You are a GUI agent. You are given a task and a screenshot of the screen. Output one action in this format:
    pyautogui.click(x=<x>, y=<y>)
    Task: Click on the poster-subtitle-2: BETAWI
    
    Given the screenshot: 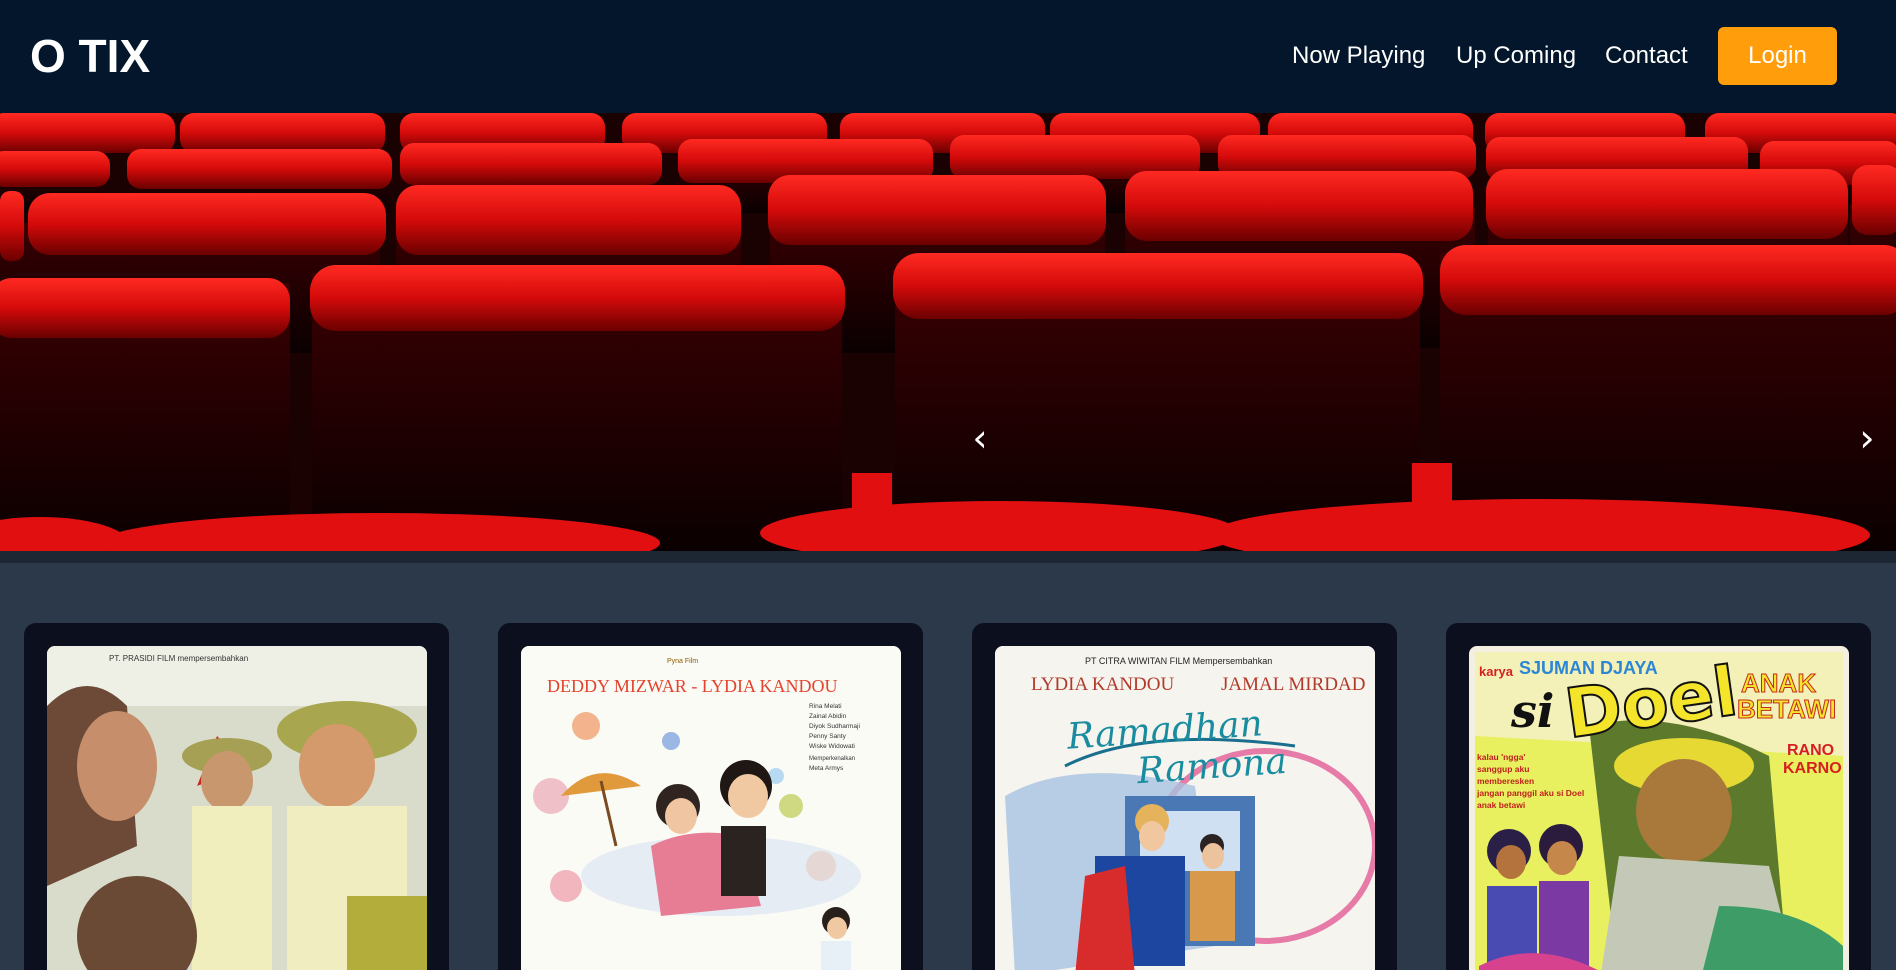 What is the action you would take?
    pyautogui.click(x=1786, y=709)
    